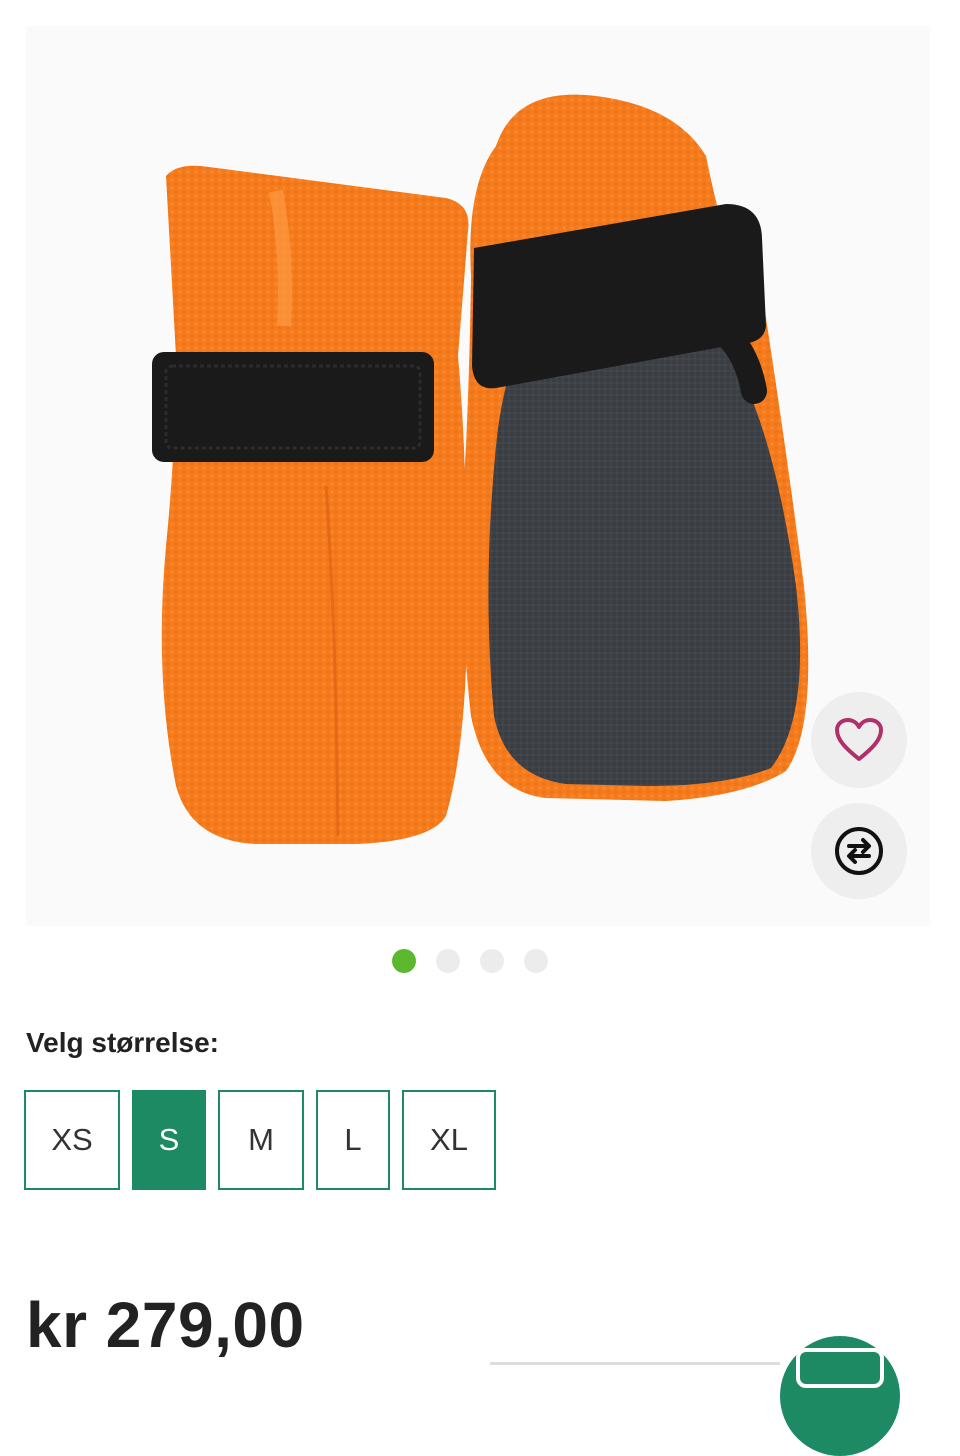 This screenshot has width=960, height=1456. Describe the element at coordinates (840, 1368) in the screenshot. I see `cart-icon` at that location.